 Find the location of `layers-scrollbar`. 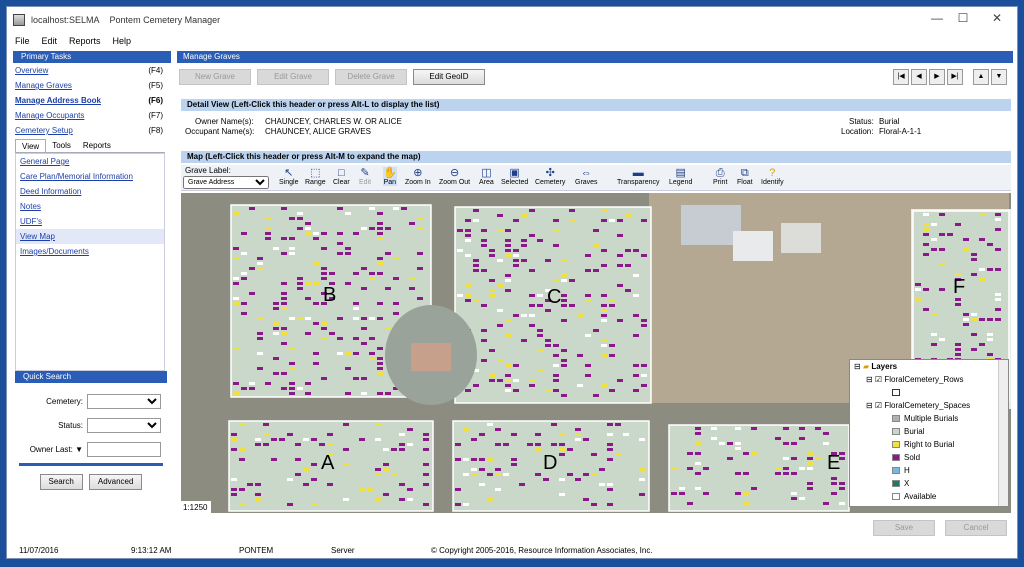

layers-scrollbar is located at coordinates (1003, 433).